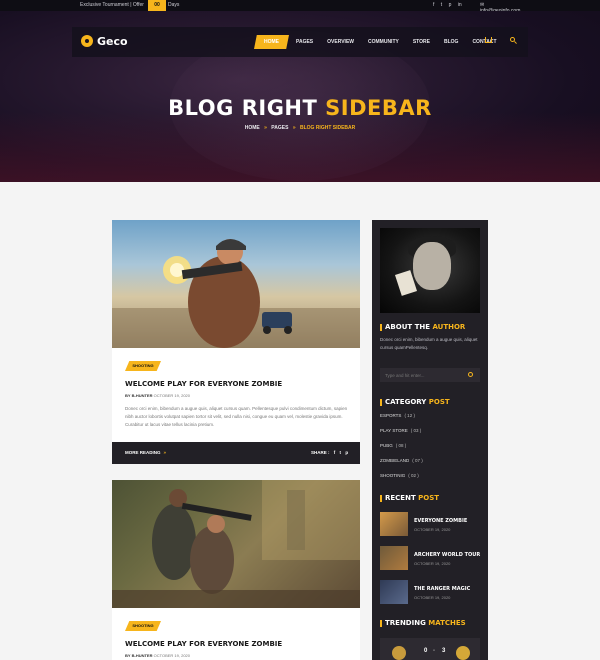  What do you see at coordinates (442, 589) in the screenshot?
I see `recent-post-title: THE RANGER MAGIC` at bounding box center [442, 589].